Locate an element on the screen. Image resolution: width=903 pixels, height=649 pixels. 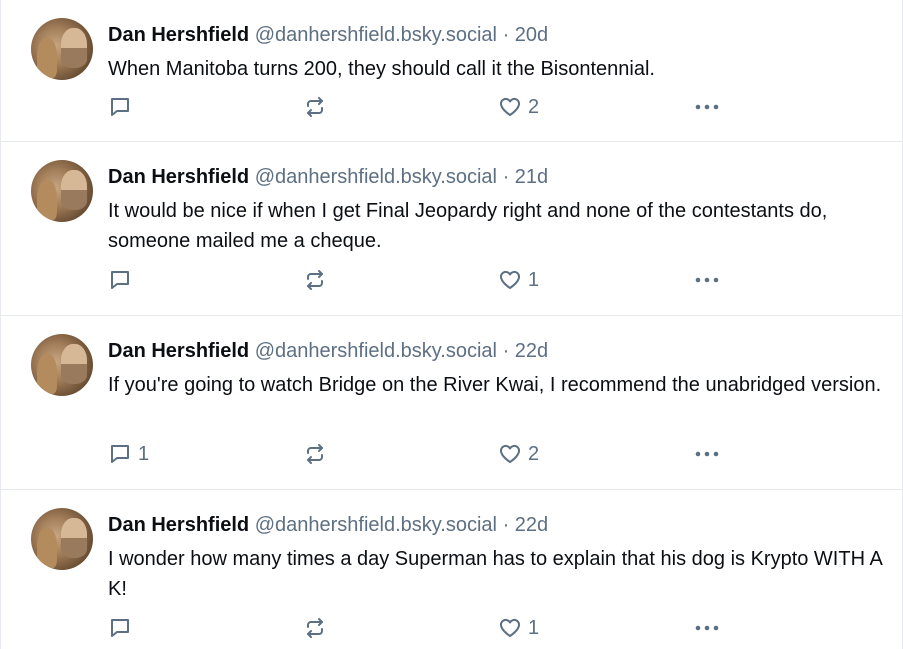
post-actions: 2 is located at coordinates (468, 107).